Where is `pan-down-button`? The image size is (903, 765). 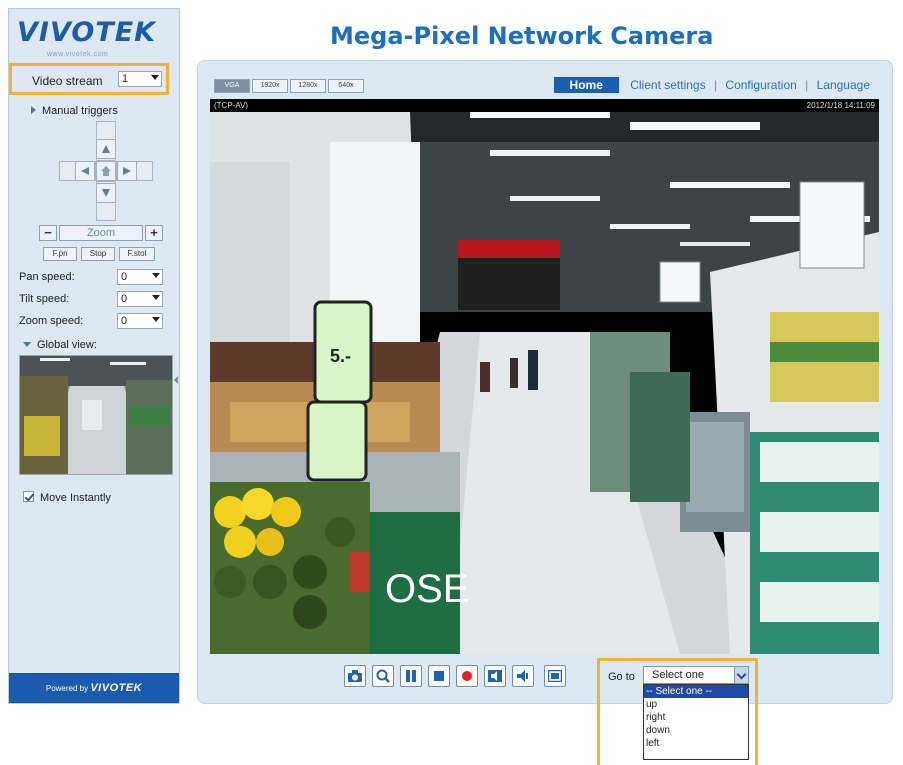 pan-down-button is located at coordinates (106, 193).